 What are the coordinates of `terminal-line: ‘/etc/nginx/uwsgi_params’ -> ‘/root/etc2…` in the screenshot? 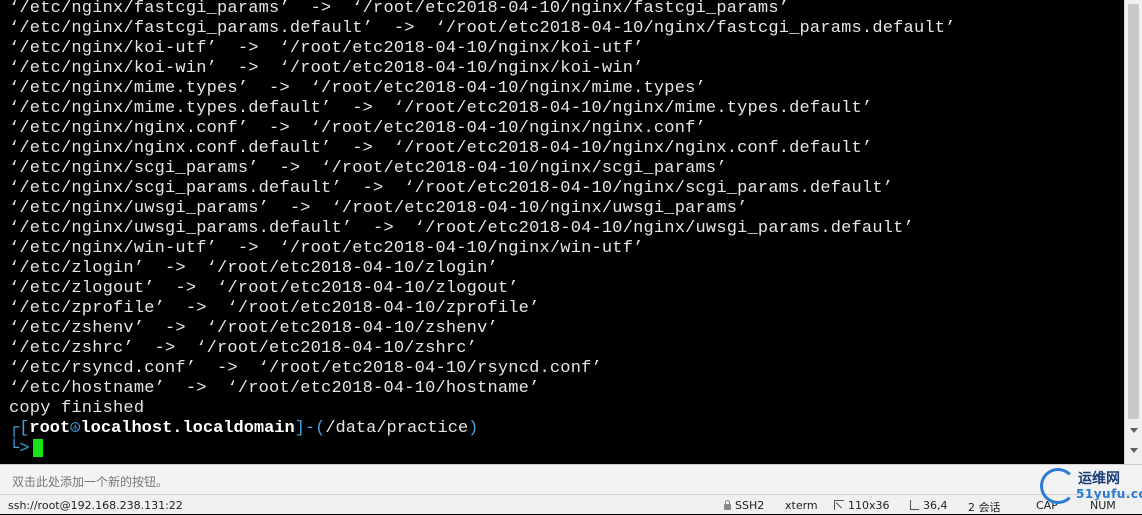 It's located at (378, 208).